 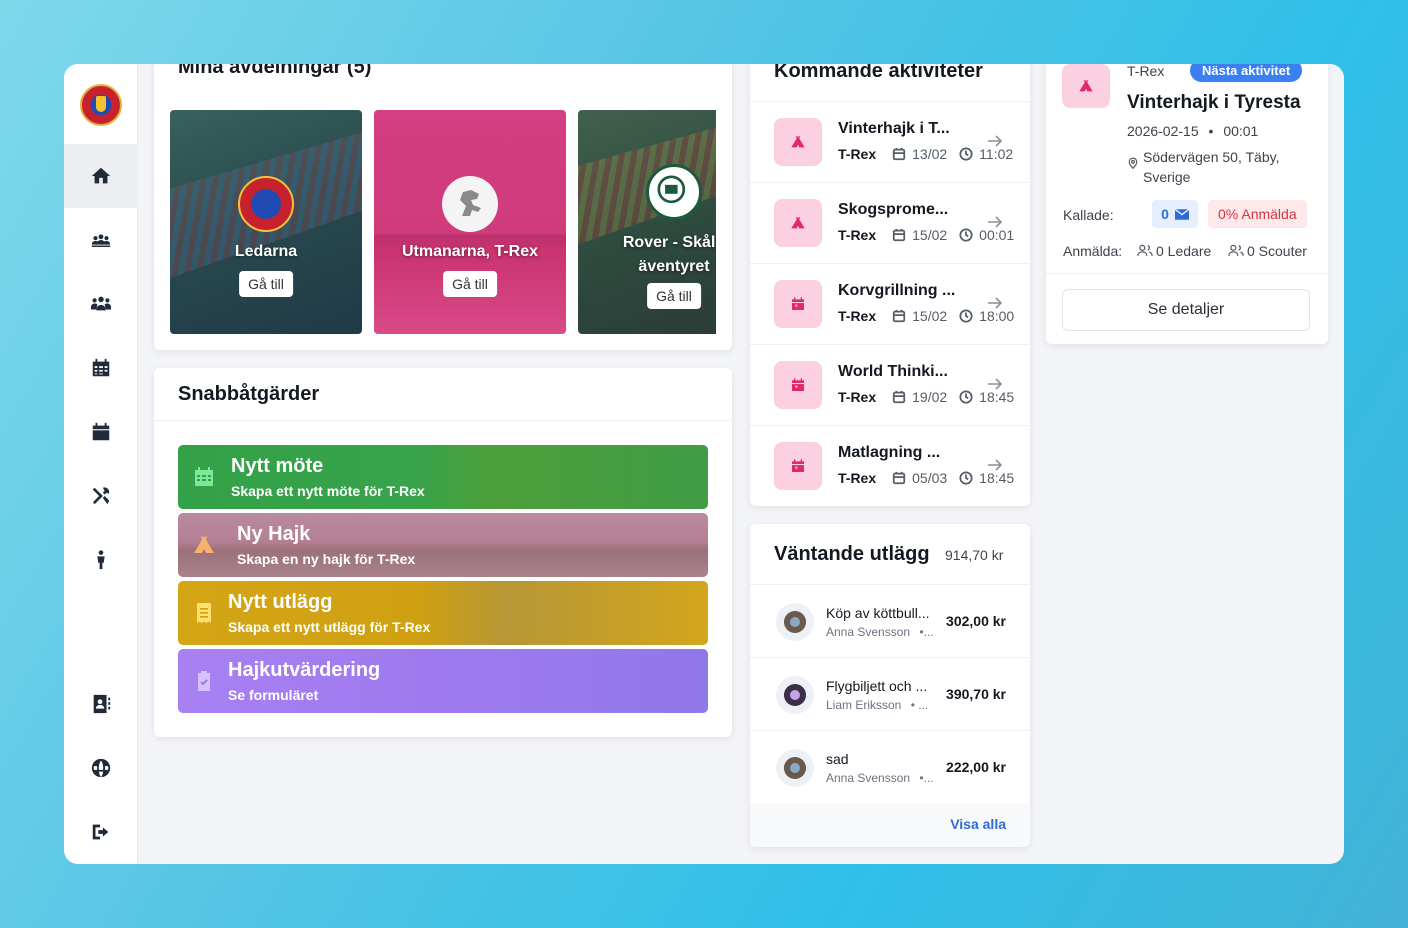 I want to click on tools-icon, so click(x=101, y=496).